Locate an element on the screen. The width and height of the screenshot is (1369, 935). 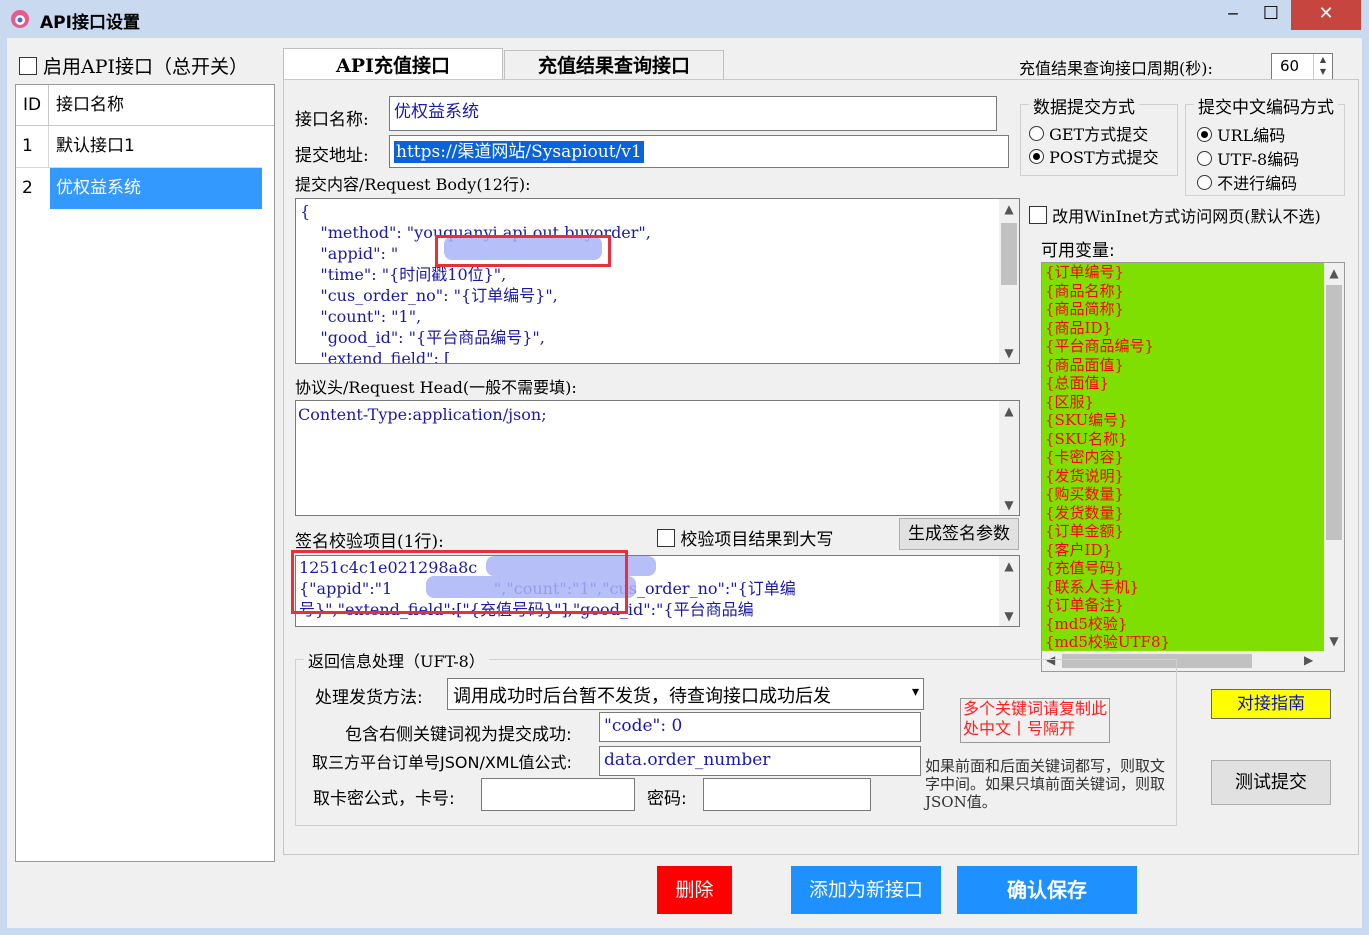
var-item: {平台商品编号} is located at coordinates (1100, 346).